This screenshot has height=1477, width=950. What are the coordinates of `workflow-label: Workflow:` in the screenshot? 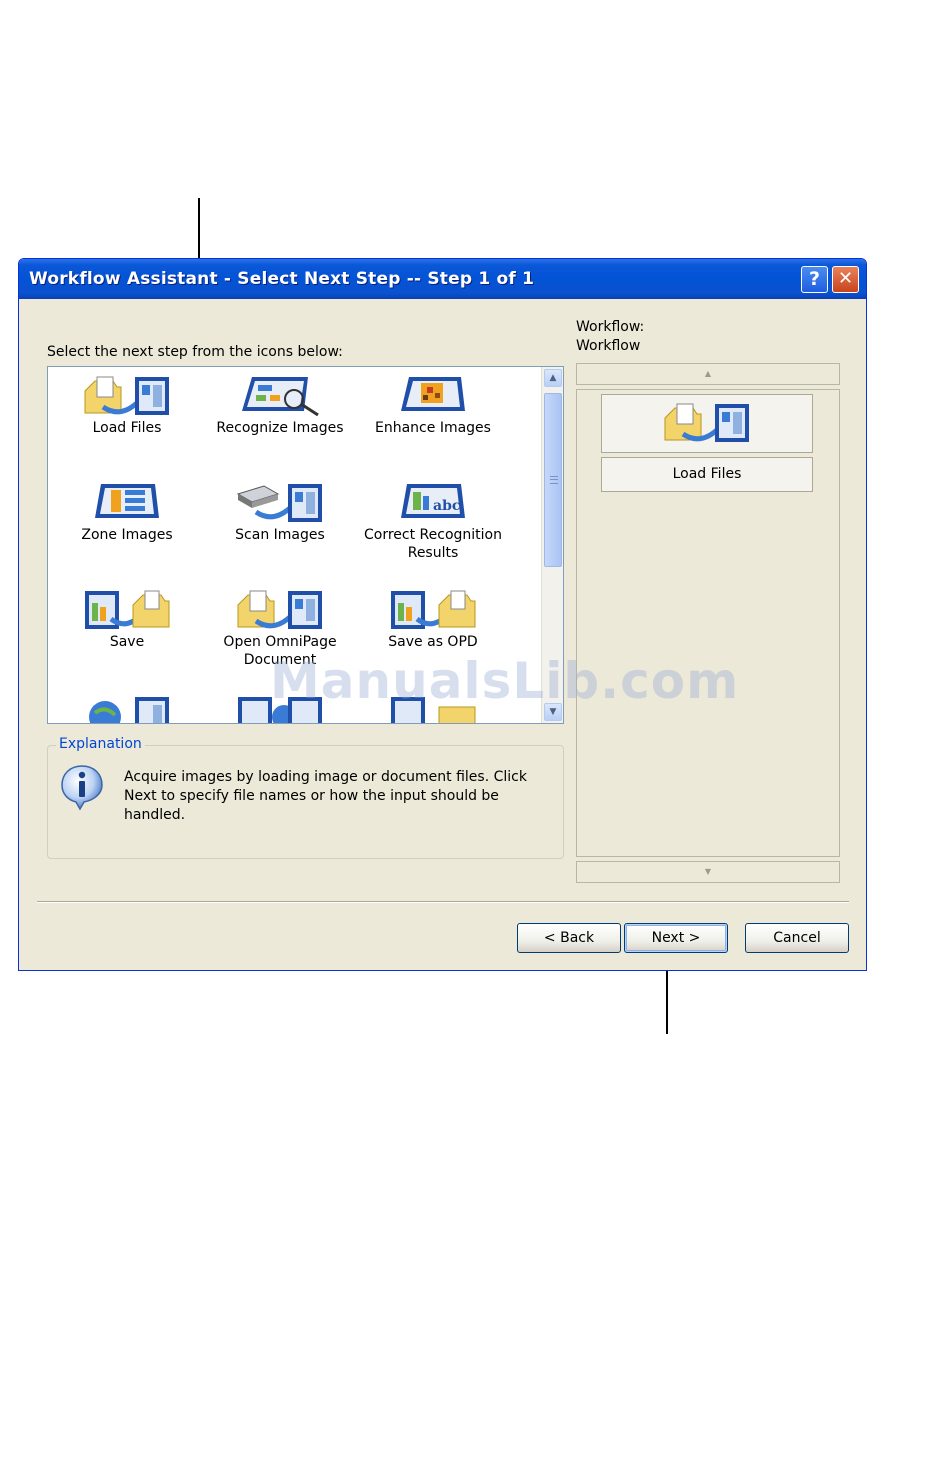 It's located at (610, 327).